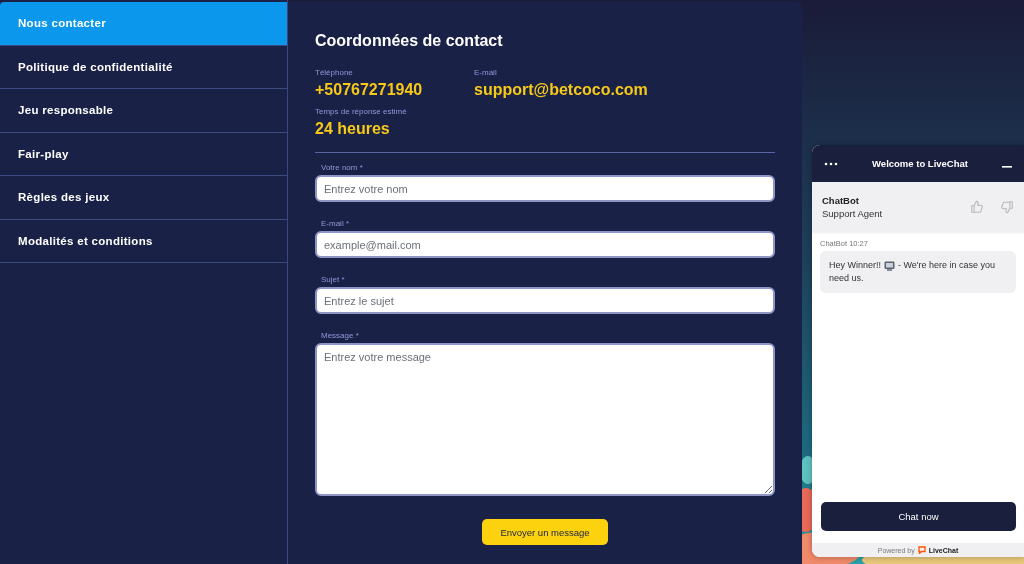 The width and height of the screenshot is (1024, 564). Describe the element at coordinates (921, 550) in the screenshot. I see `speech-bubble-icon` at that location.